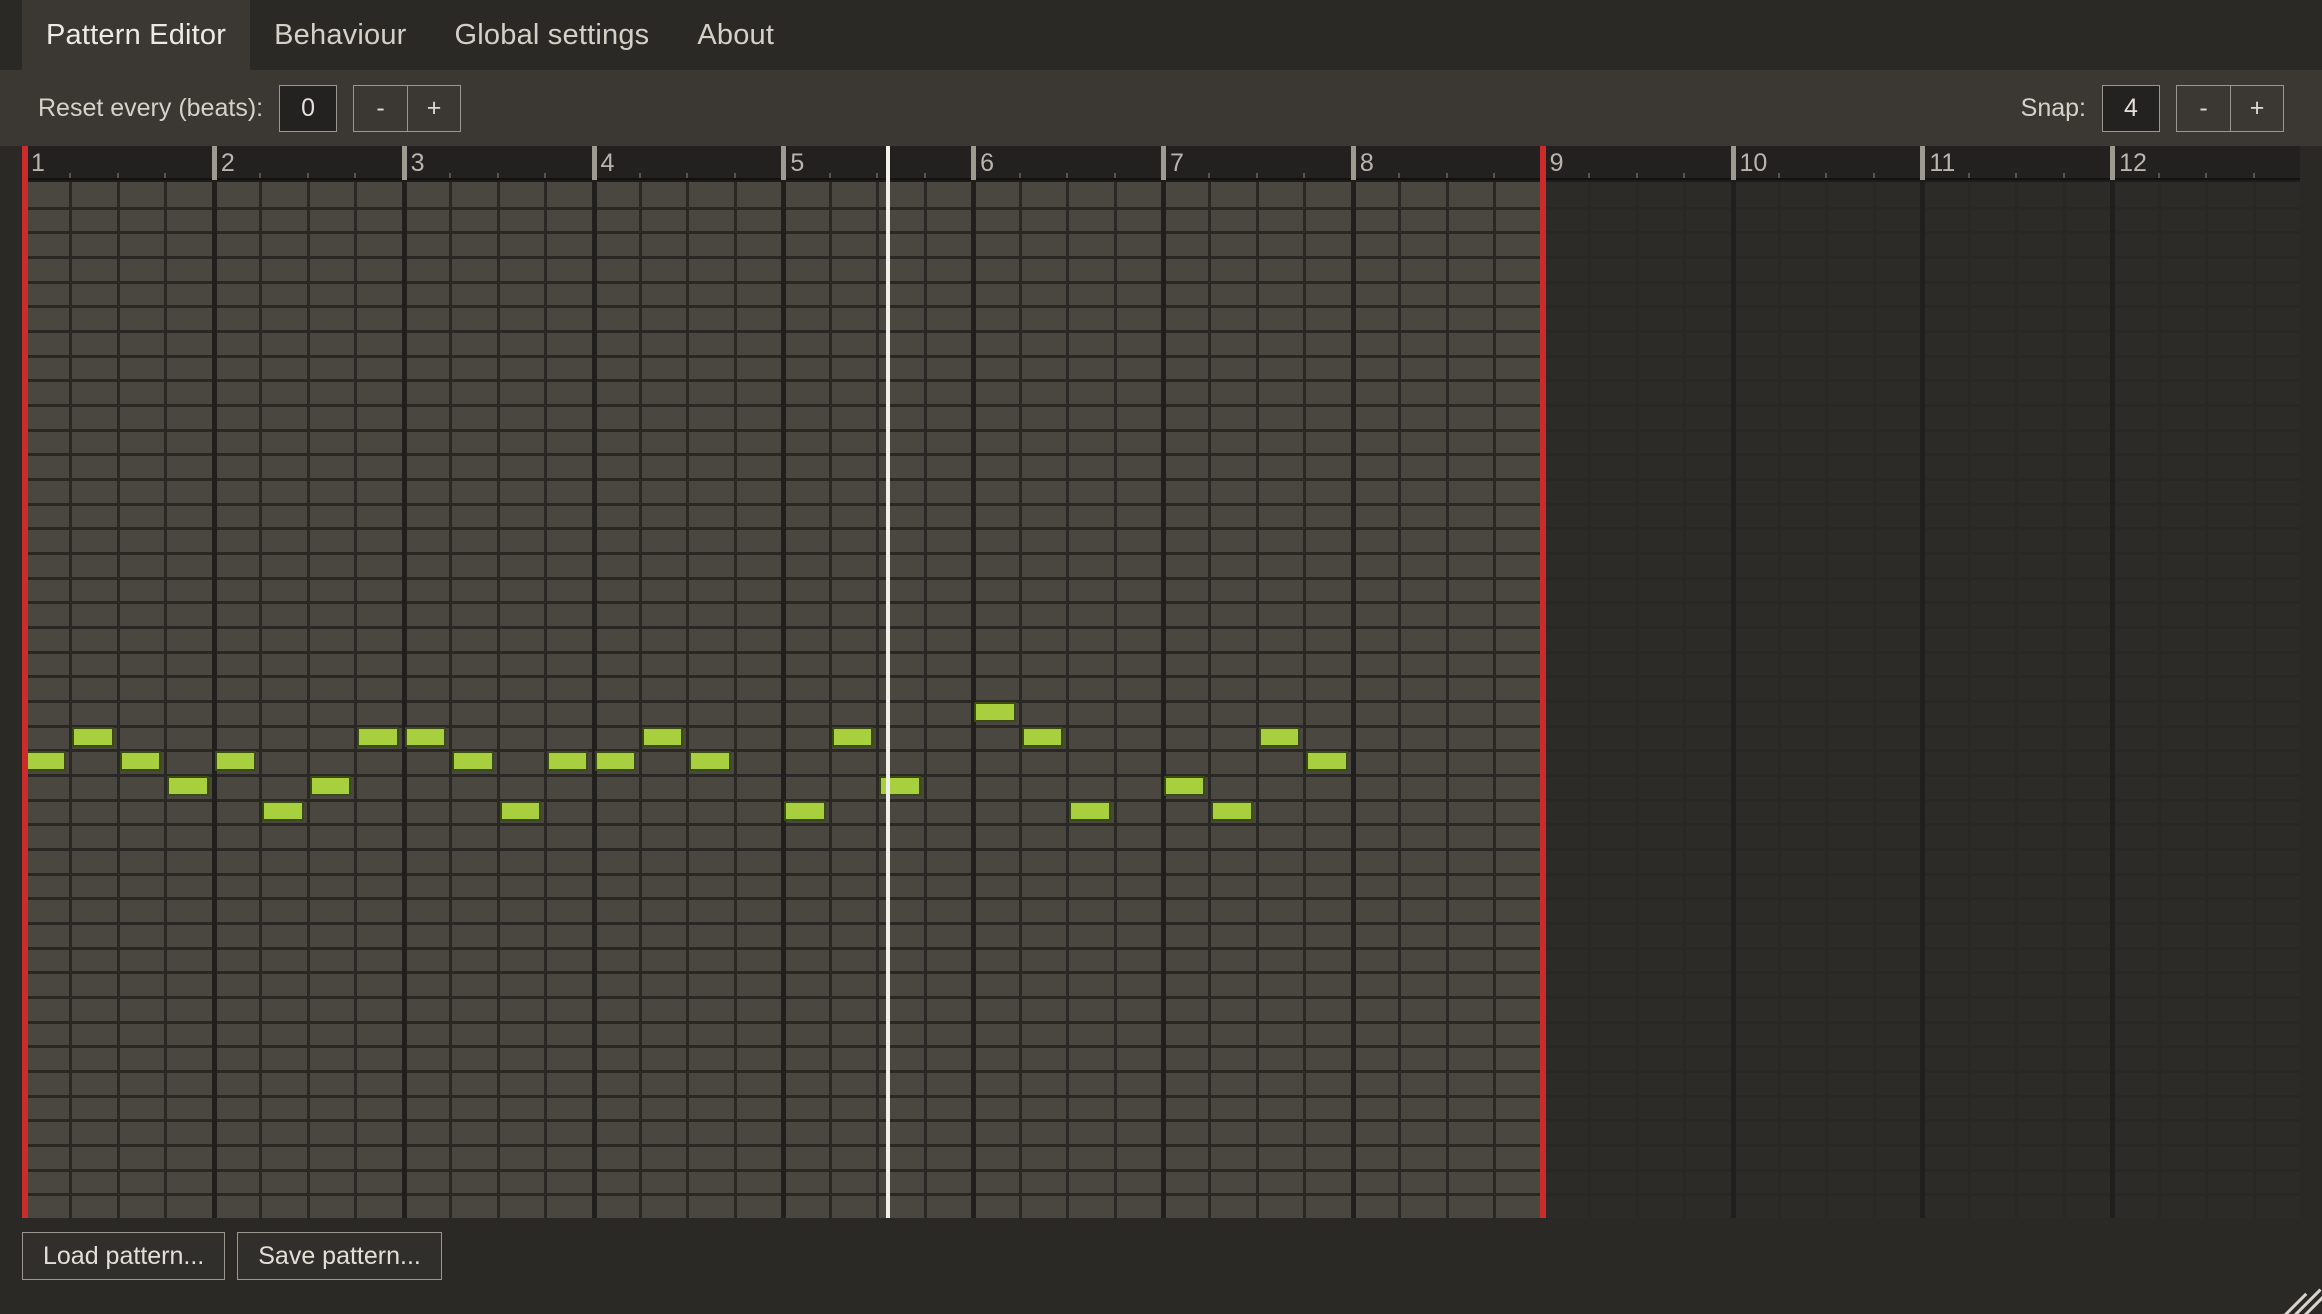  What do you see at coordinates (2257, 108) in the screenshot?
I see `snap-increment-button: +` at bounding box center [2257, 108].